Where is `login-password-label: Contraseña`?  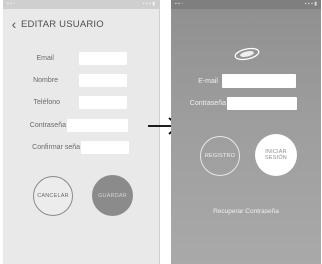 login-password-label: Contraseña is located at coordinates (207, 103).